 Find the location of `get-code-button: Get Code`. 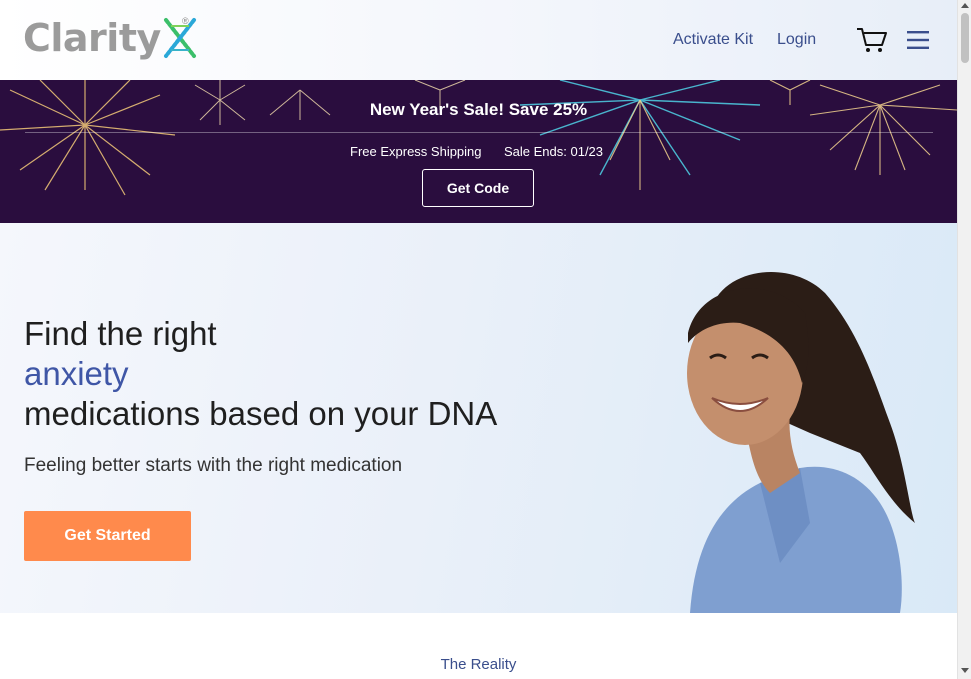

get-code-button: Get Code is located at coordinates (478, 188).